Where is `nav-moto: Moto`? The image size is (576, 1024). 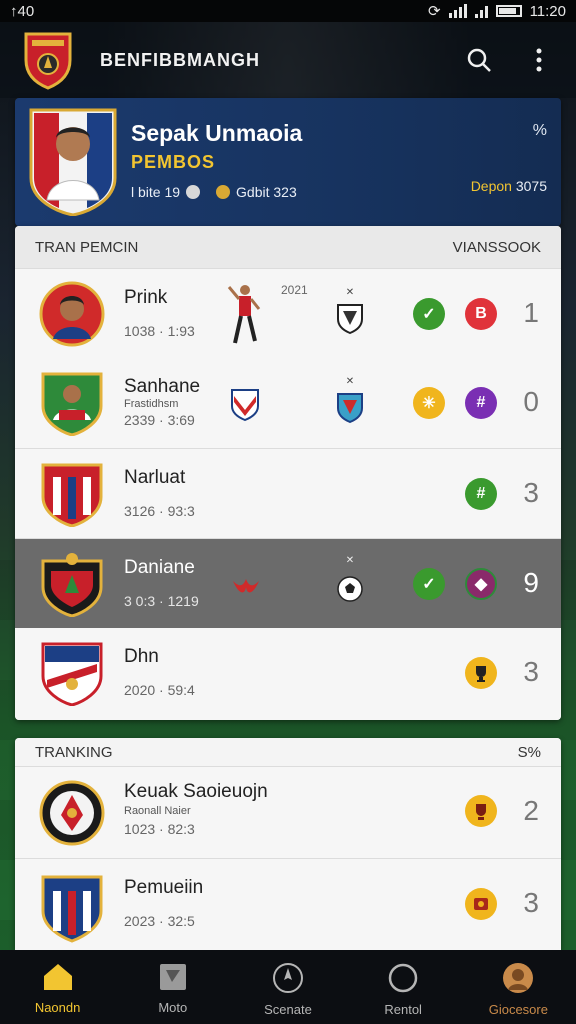
nav-moto: Moto is located at coordinates (173, 988).